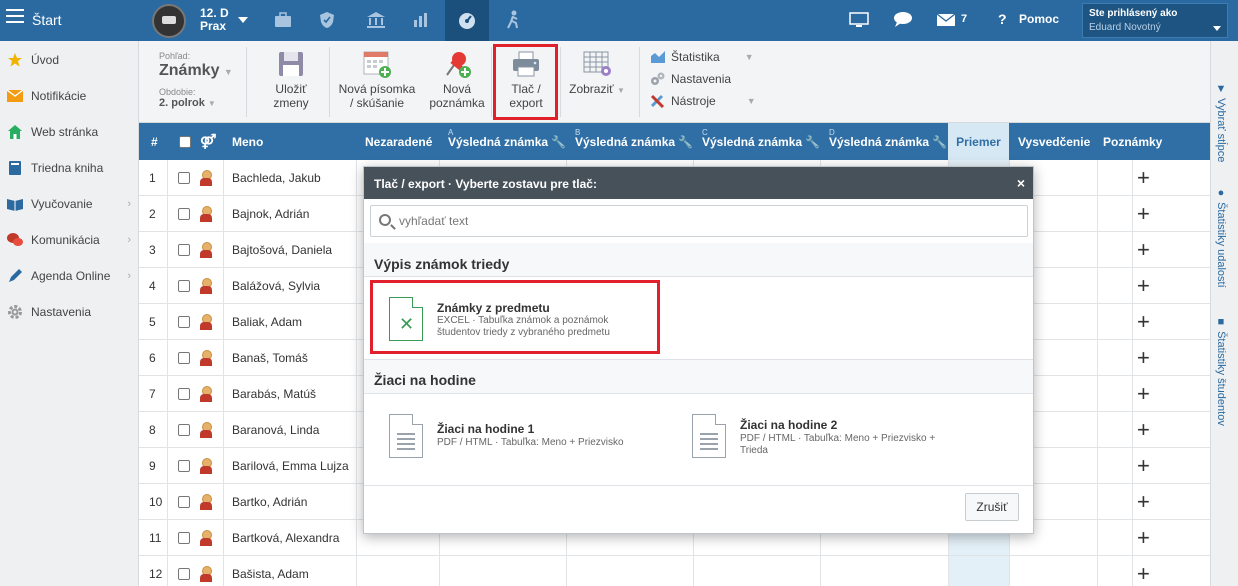  I want to click on student-name: Baliak, Adam, so click(267, 322).